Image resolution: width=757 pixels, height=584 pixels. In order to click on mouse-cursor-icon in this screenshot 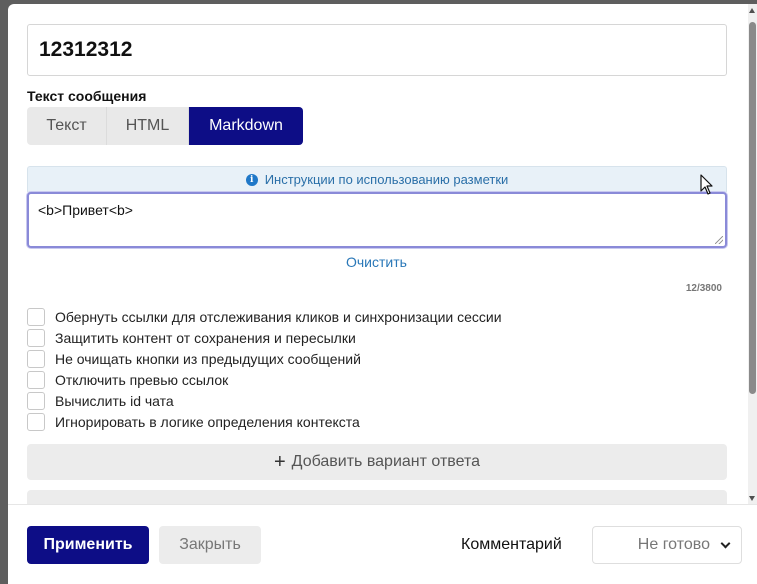, I will do `click(706, 184)`.